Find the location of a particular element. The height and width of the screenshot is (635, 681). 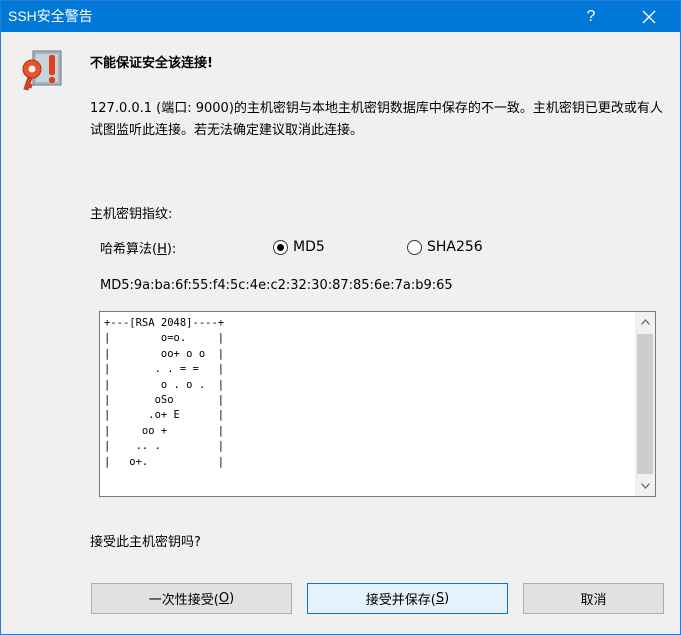

hash-algorithm-label: 哈希算法(H): is located at coordinates (138, 249).